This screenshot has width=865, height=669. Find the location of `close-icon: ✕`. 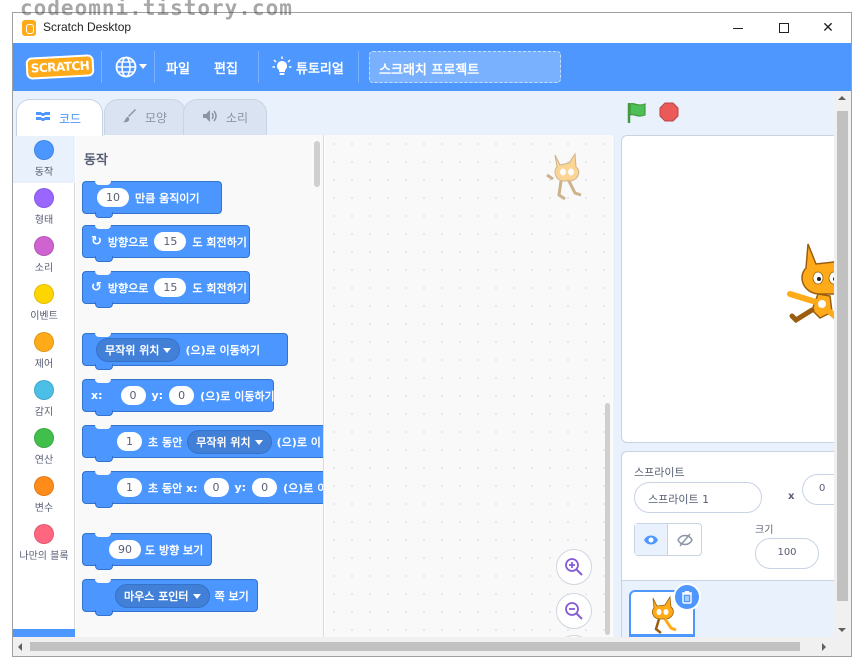

close-icon: ✕ is located at coordinates (828, 28).